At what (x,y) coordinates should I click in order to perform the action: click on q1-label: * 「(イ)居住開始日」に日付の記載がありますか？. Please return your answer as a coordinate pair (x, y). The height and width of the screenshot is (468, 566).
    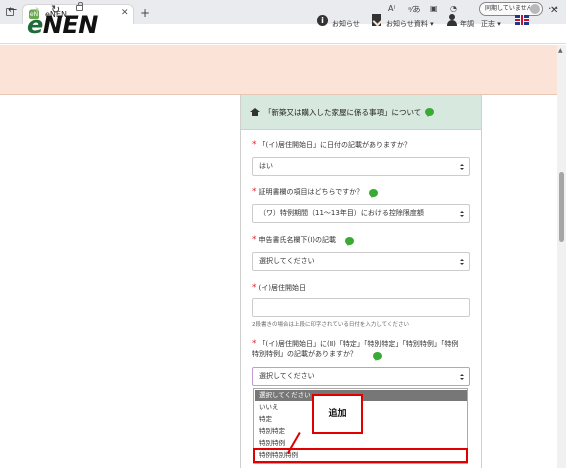
    Looking at the image, I should click on (331, 145).